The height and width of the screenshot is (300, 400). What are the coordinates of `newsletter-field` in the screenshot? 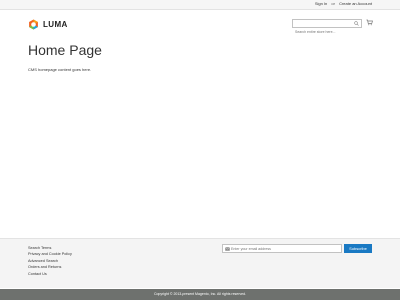 It's located at (282, 248).